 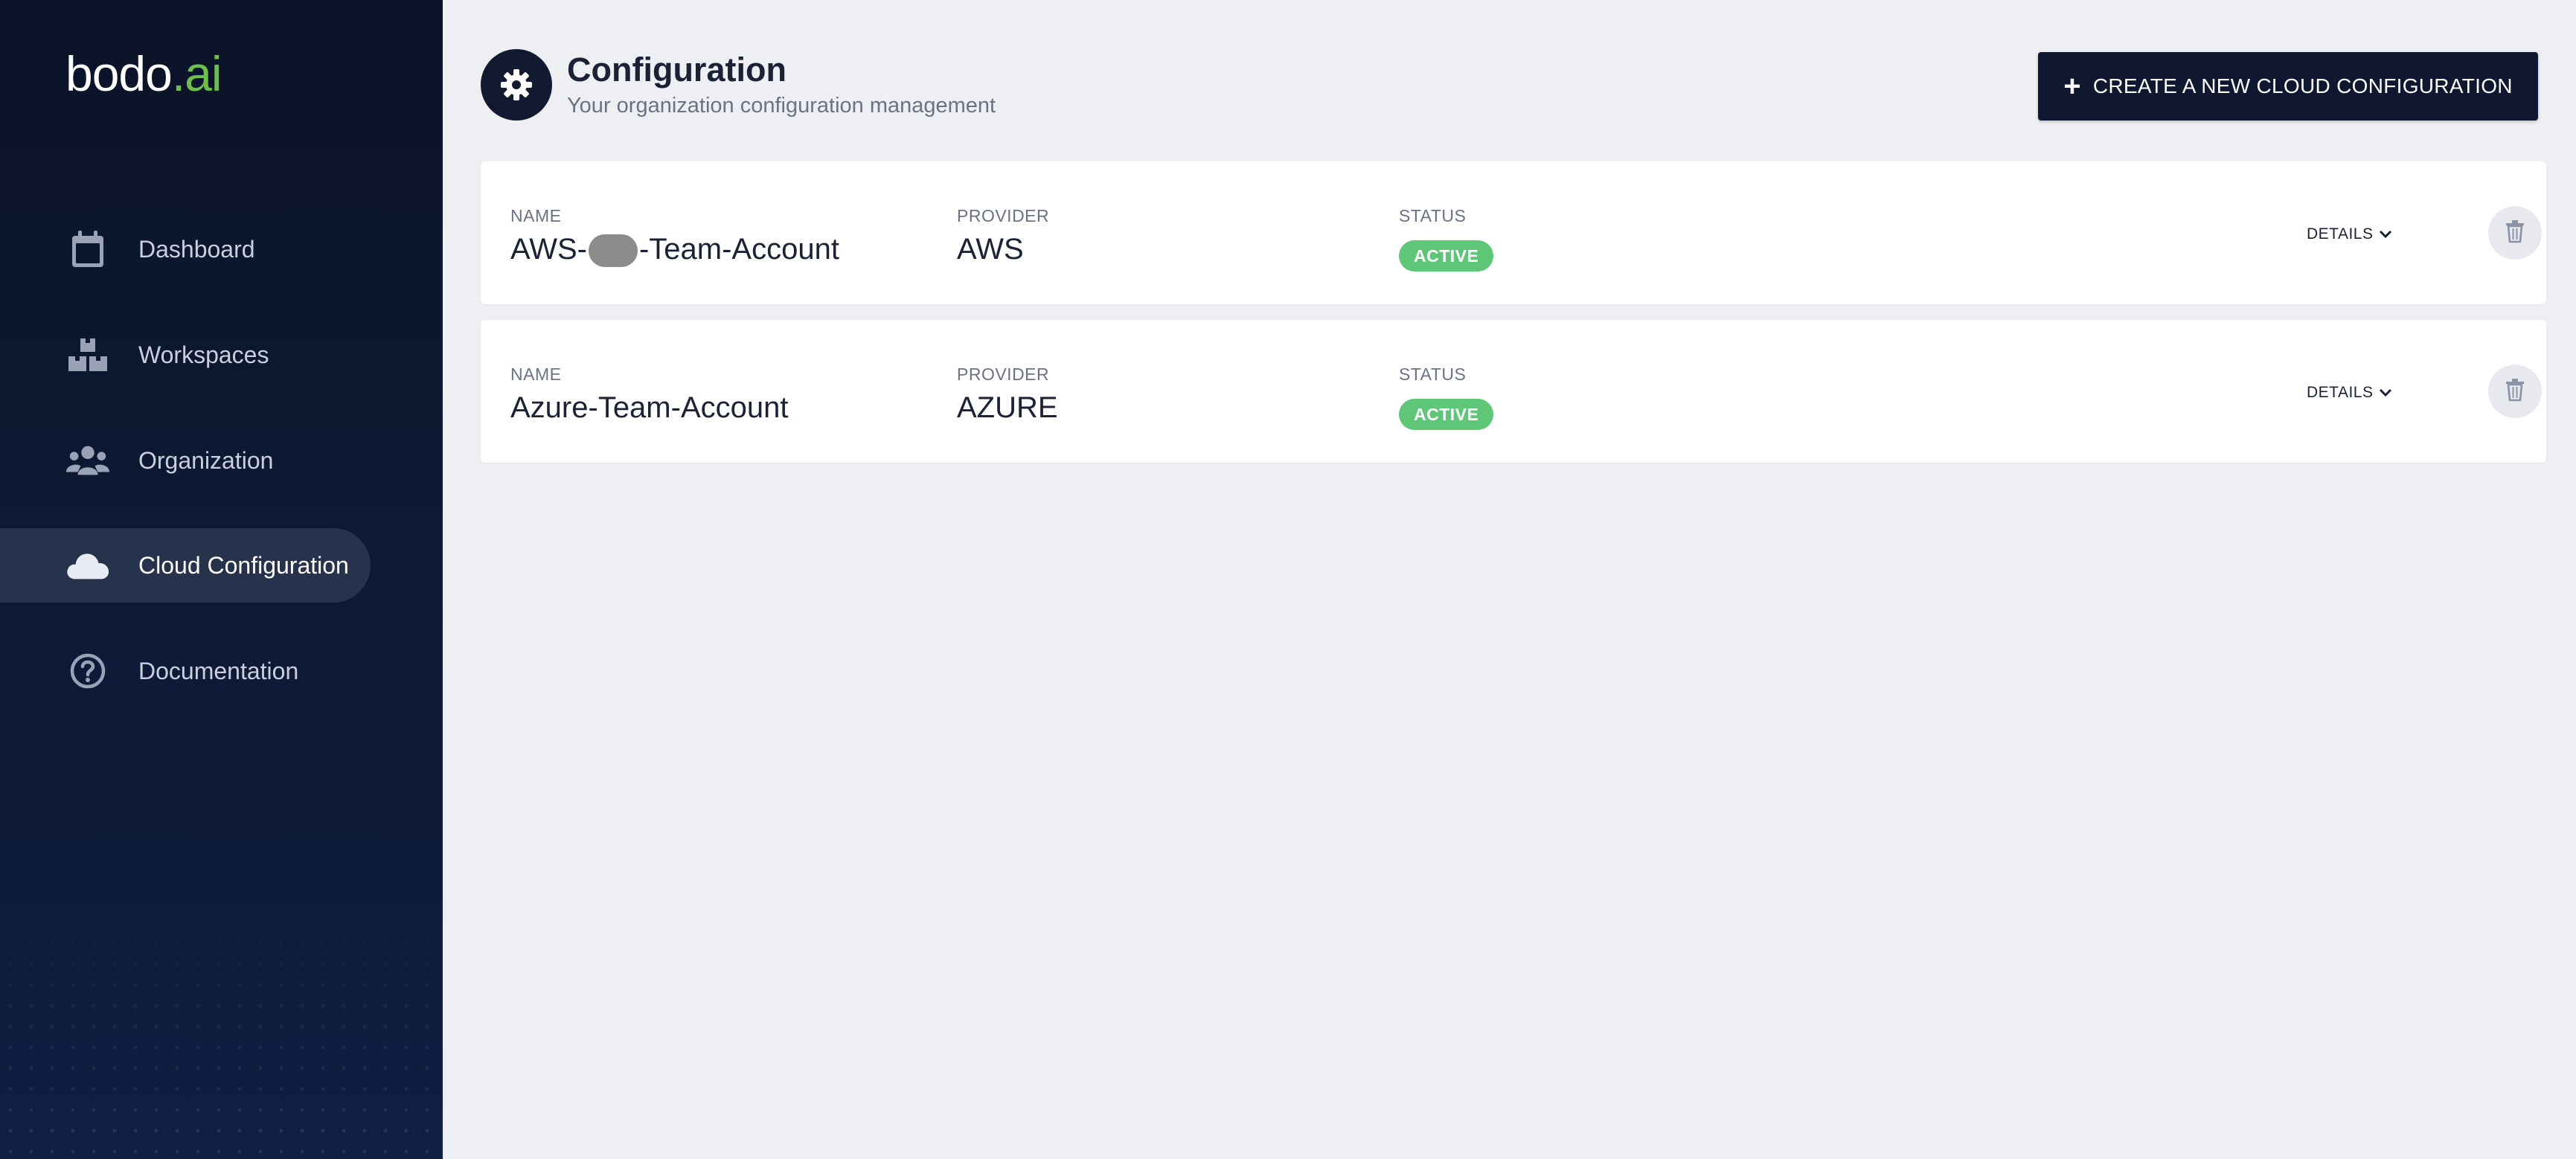 What do you see at coordinates (203, 73) in the screenshot?
I see `logo-suffix: ai` at bounding box center [203, 73].